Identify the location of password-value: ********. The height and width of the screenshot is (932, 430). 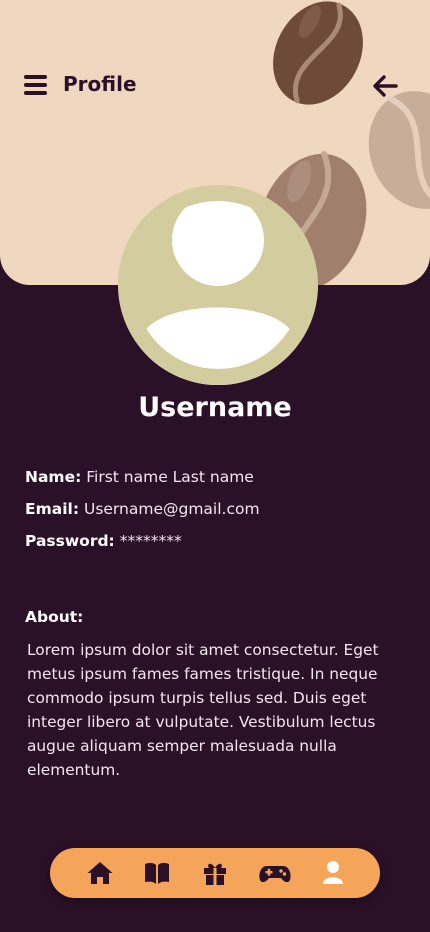
(150, 541).